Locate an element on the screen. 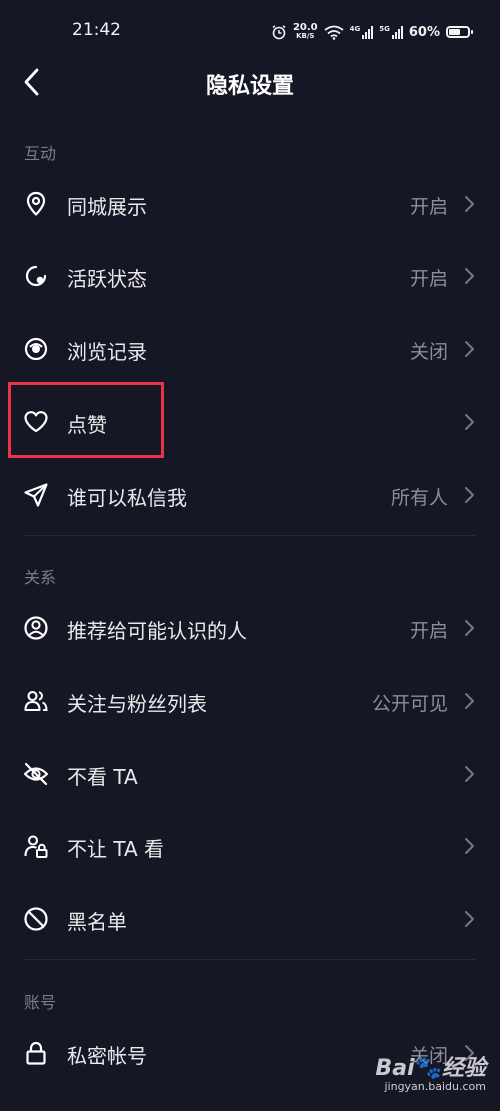 Image resolution: width=500 pixels, height=1111 pixels. setting-row-hide-ta: 不看 TA is located at coordinates (250, 774).